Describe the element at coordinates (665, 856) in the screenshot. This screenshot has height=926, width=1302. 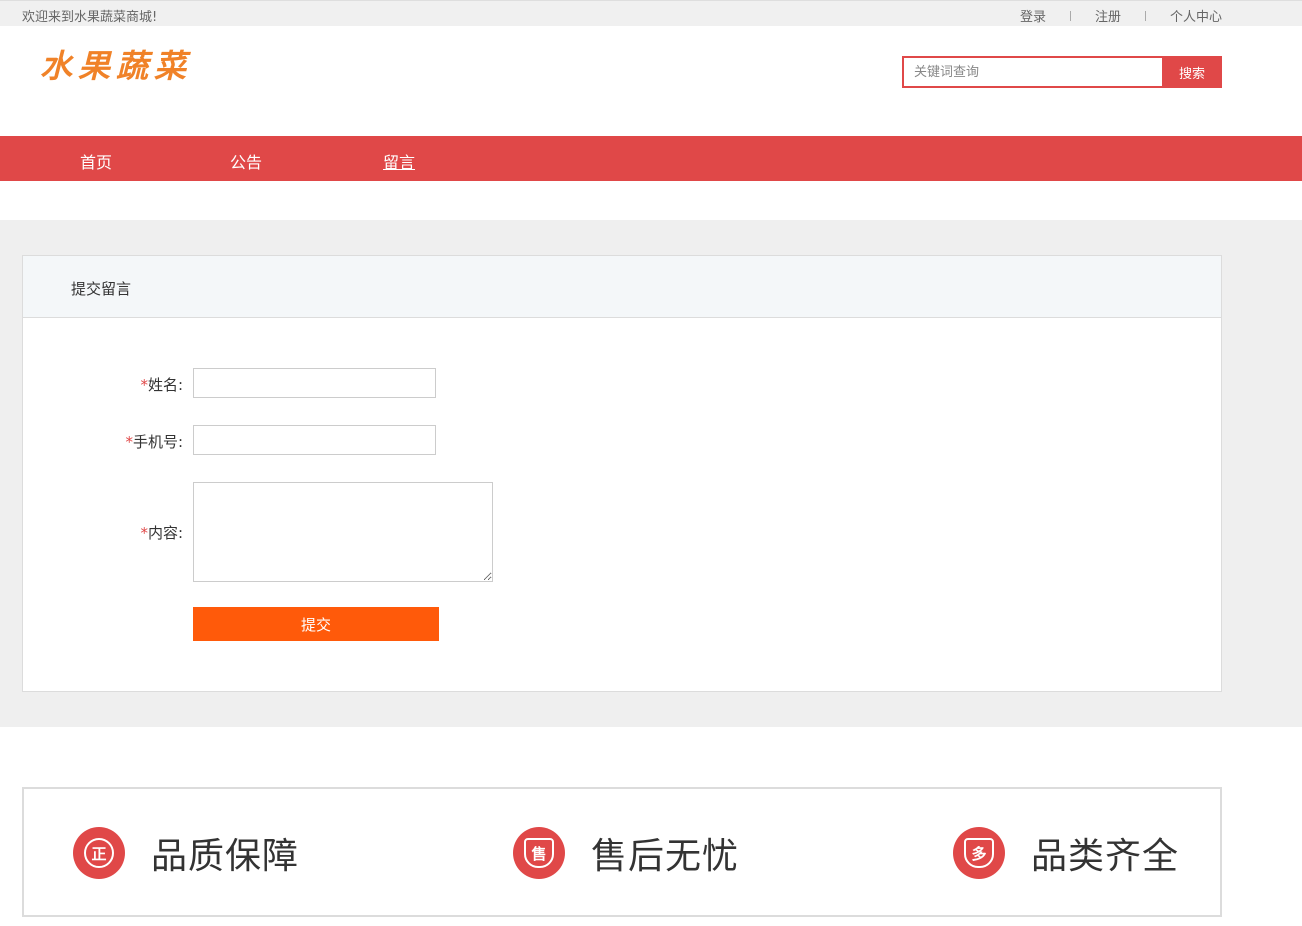
I see `feature-label: 售后无忧` at that location.